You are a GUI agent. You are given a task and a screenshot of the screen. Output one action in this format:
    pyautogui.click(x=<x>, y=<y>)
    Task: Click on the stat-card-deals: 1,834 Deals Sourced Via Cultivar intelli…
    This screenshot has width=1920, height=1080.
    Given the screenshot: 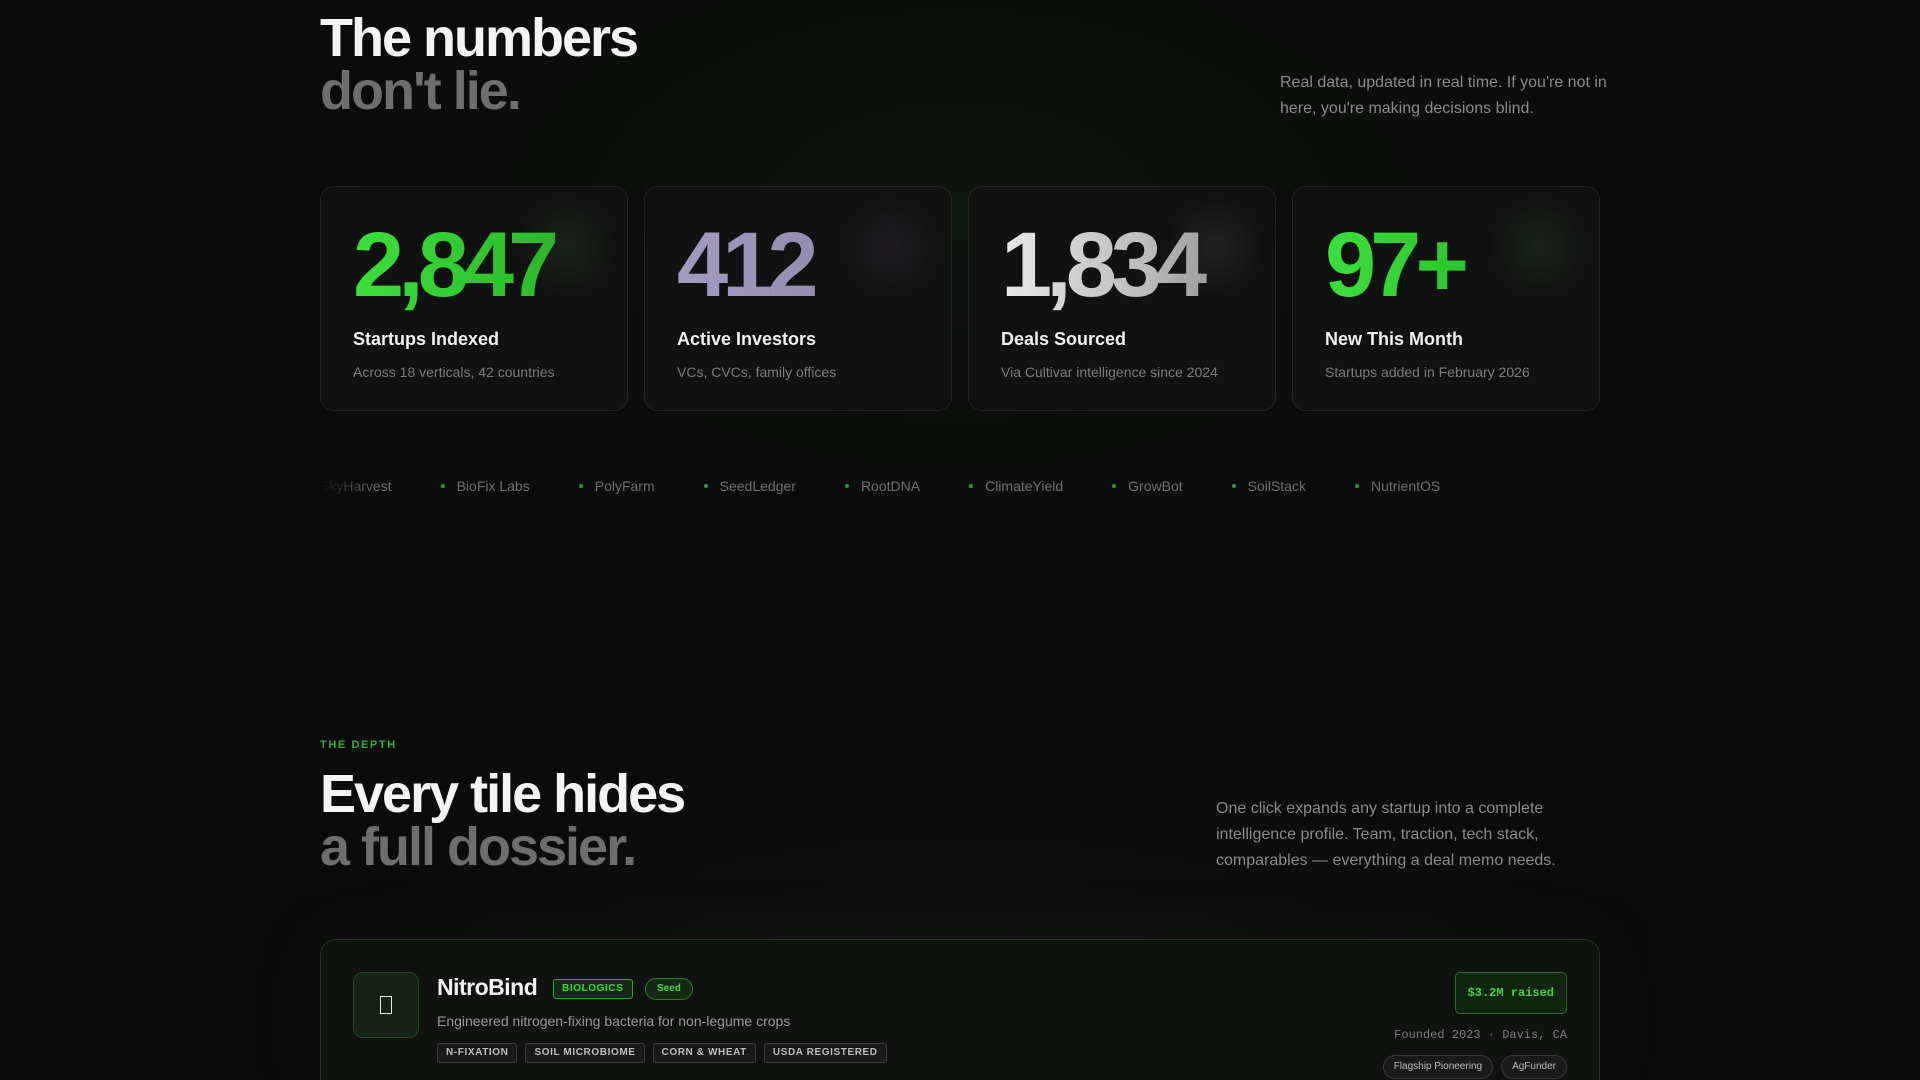 What is the action you would take?
    pyautogui.click(x=1122, y=298)
    